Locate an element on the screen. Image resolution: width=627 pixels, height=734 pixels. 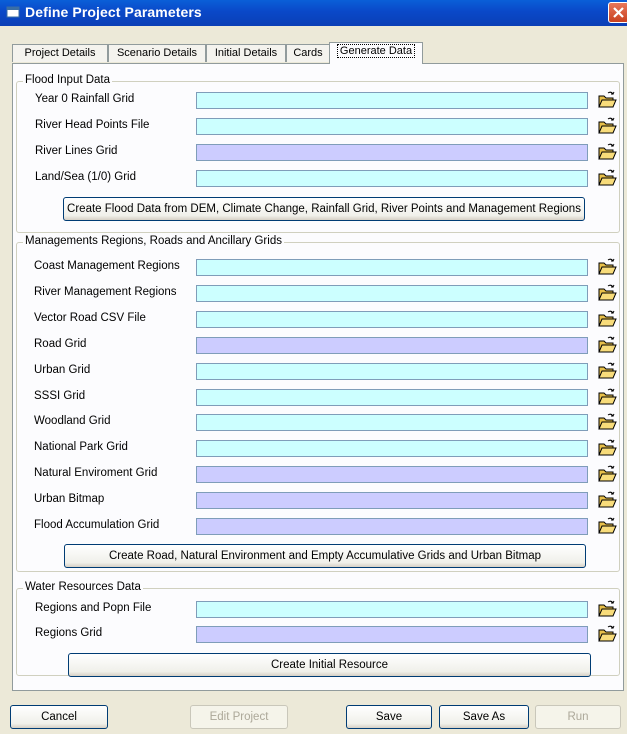
river-lines-grid-input is located at coordinates (392, 152).